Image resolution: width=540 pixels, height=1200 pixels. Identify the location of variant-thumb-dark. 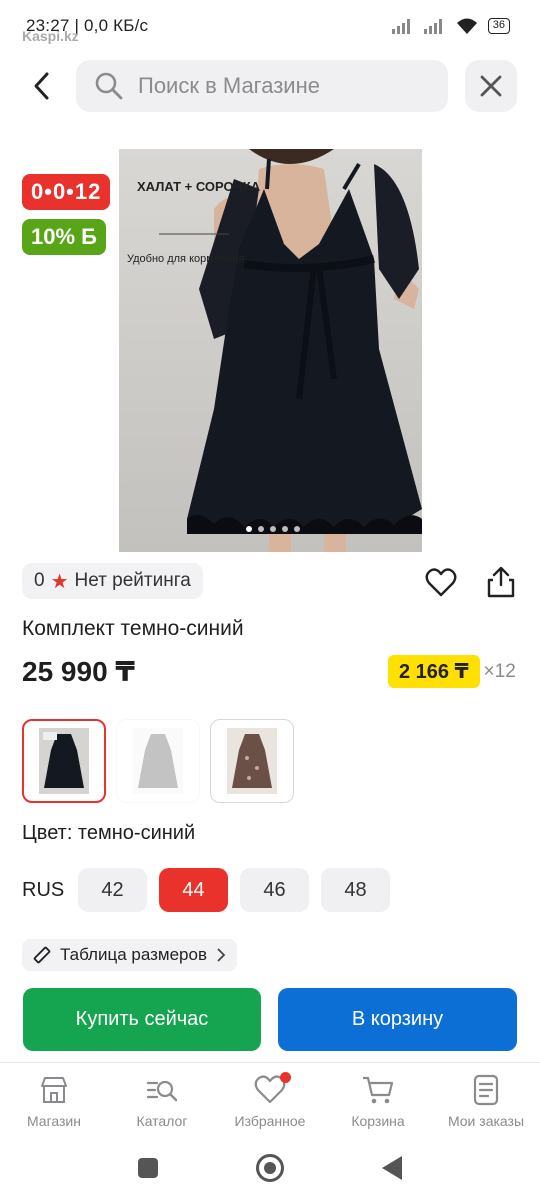
(64, 761).